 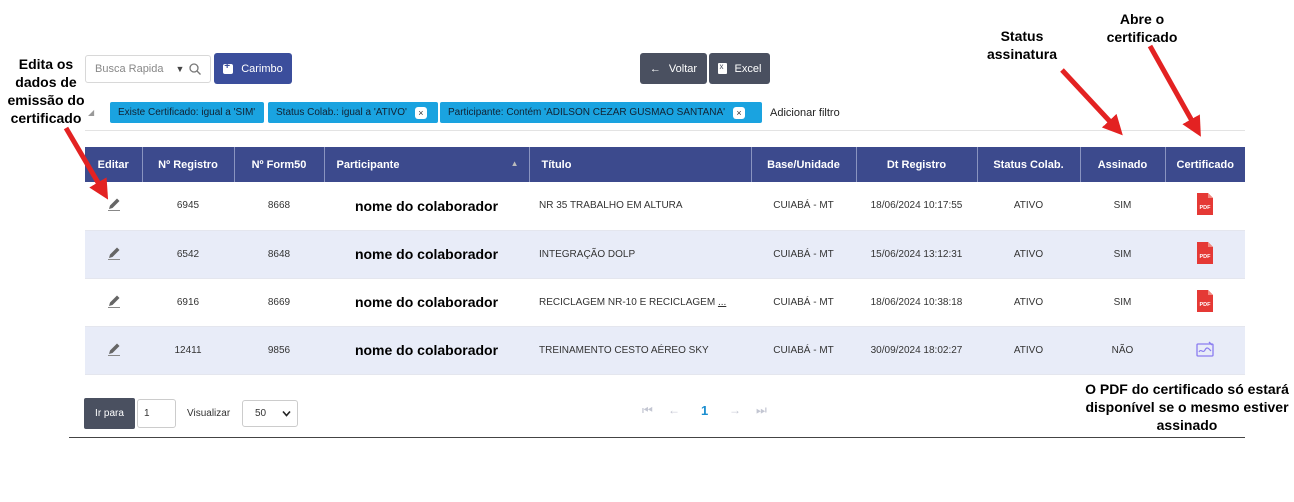 I want to click on titulo-cell: NR 35 TRABALHO EM ALTURA, so click(x=640, y=206).